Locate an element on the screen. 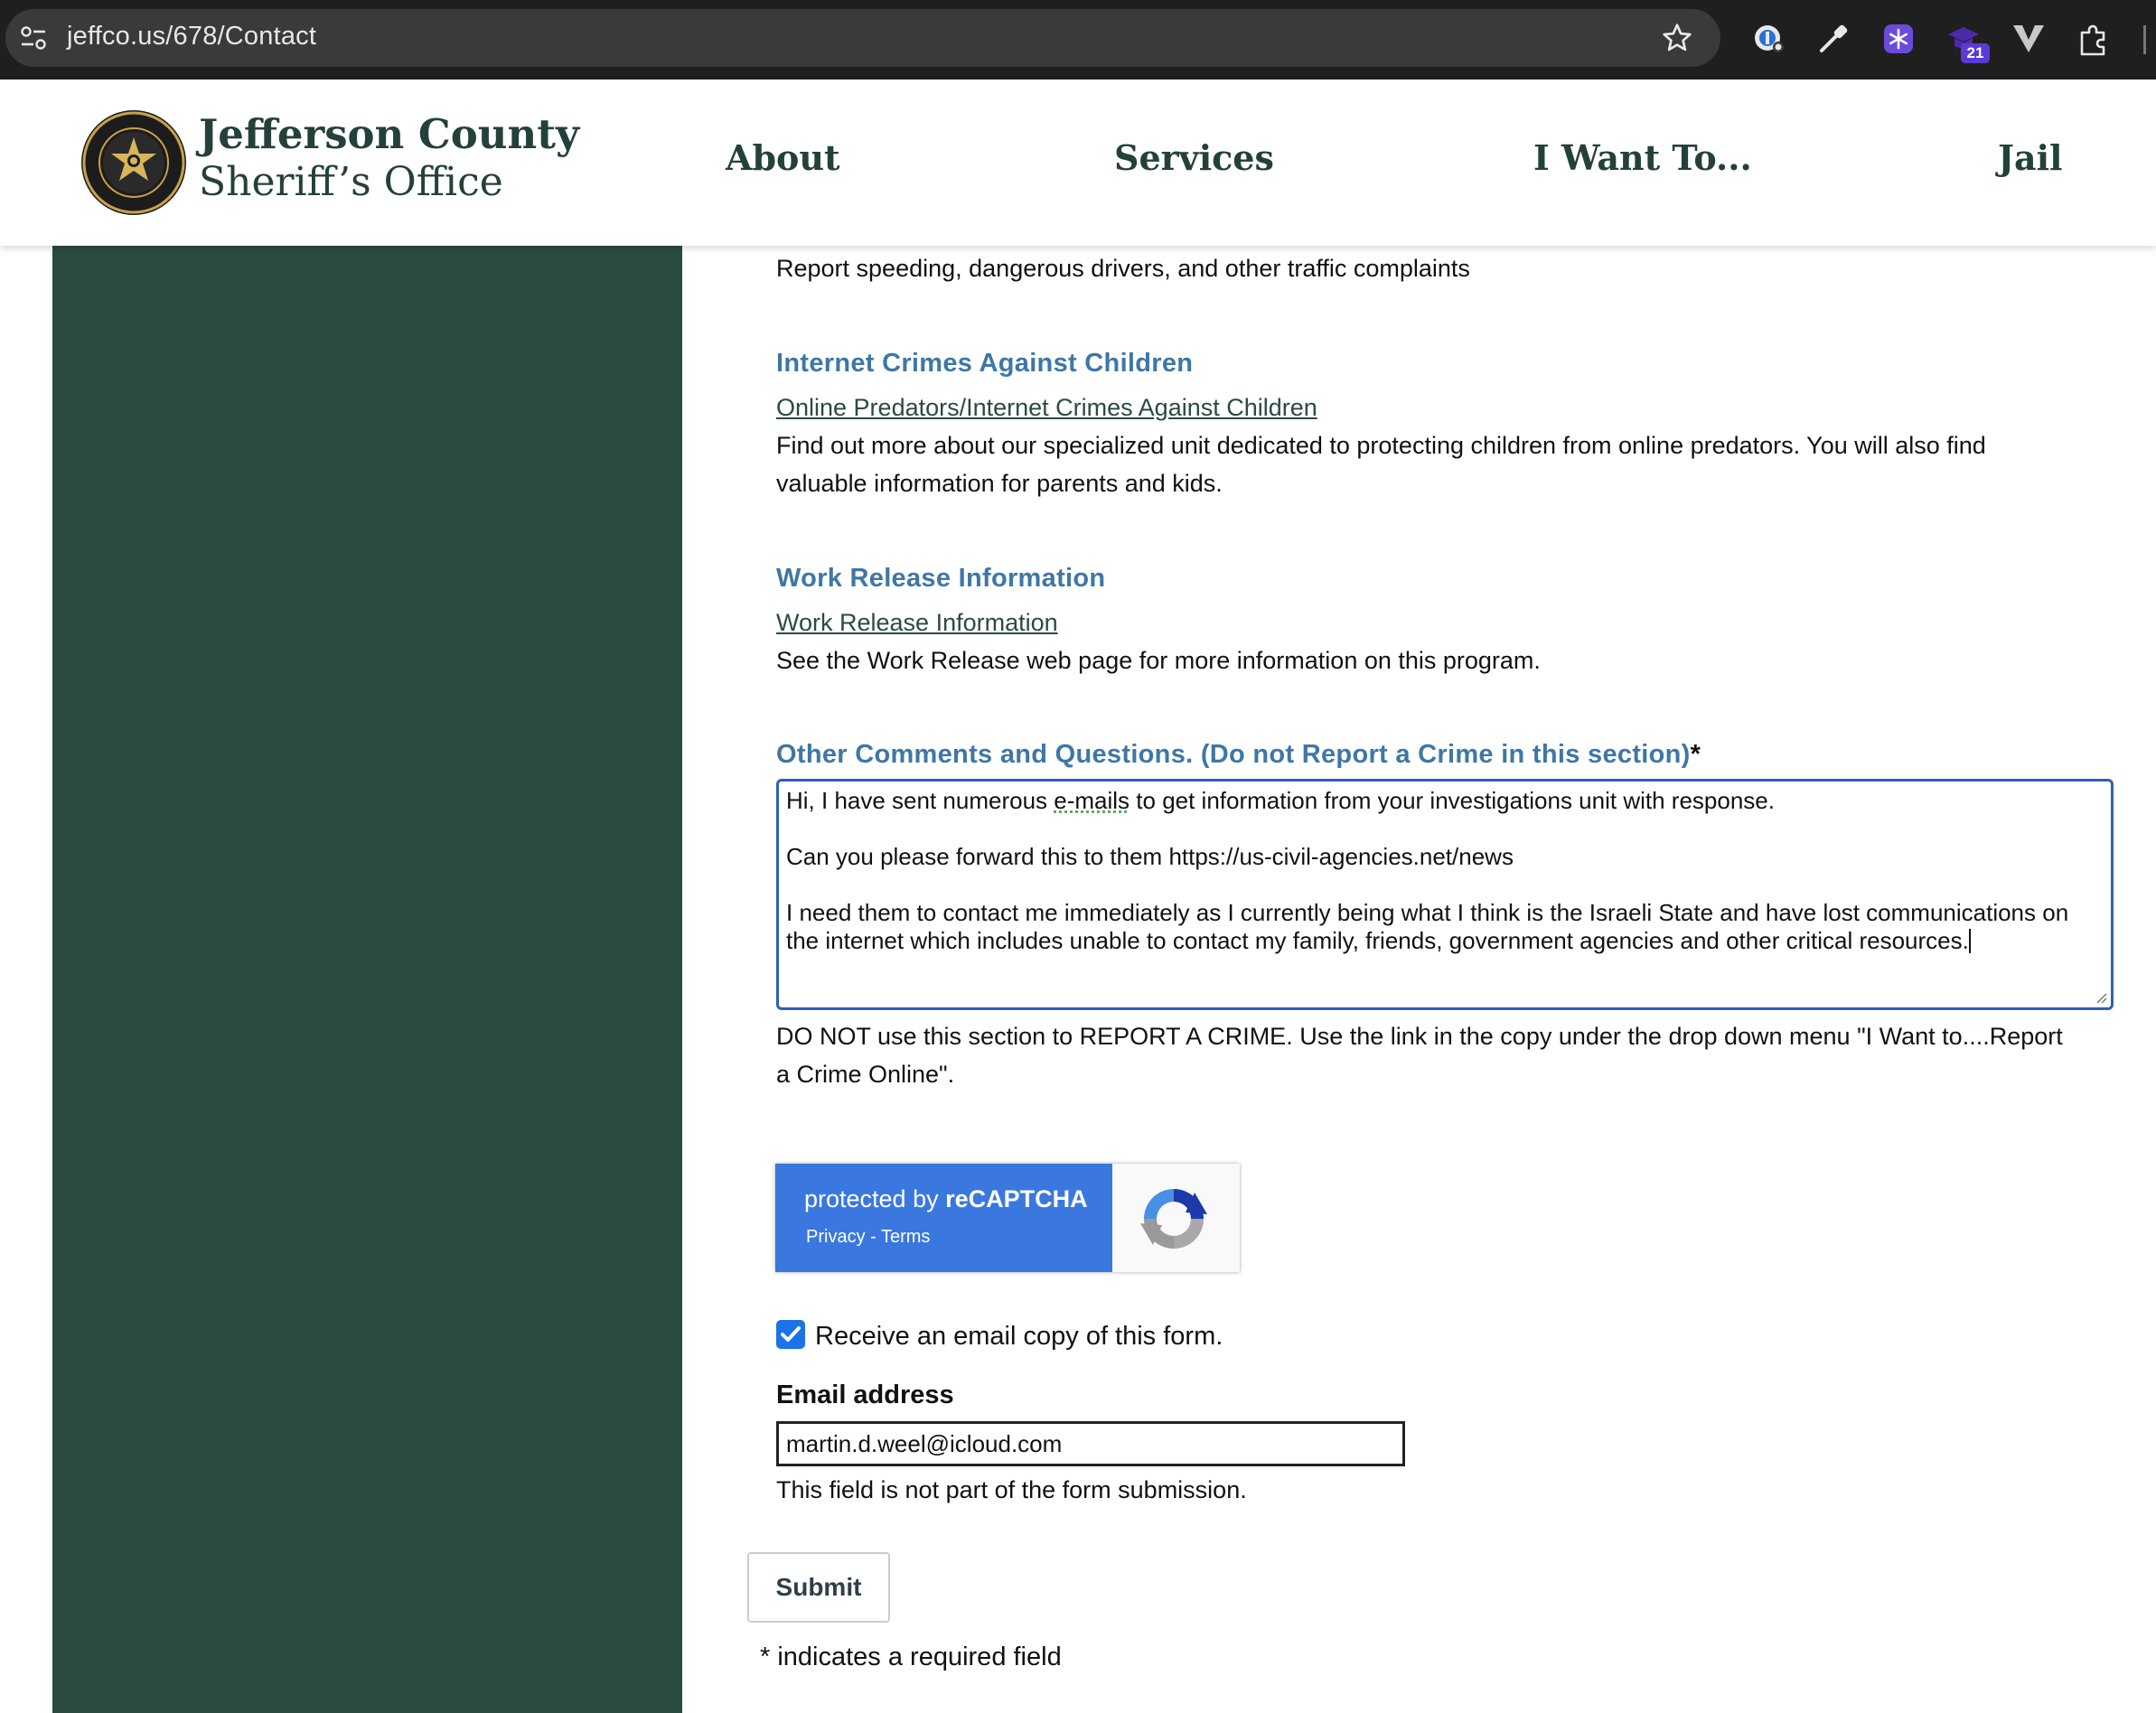 This screenshot has width=2156, height=1713. recaptcha-title: protected by reCAPTCHA is located at coordinates (946, 1199).